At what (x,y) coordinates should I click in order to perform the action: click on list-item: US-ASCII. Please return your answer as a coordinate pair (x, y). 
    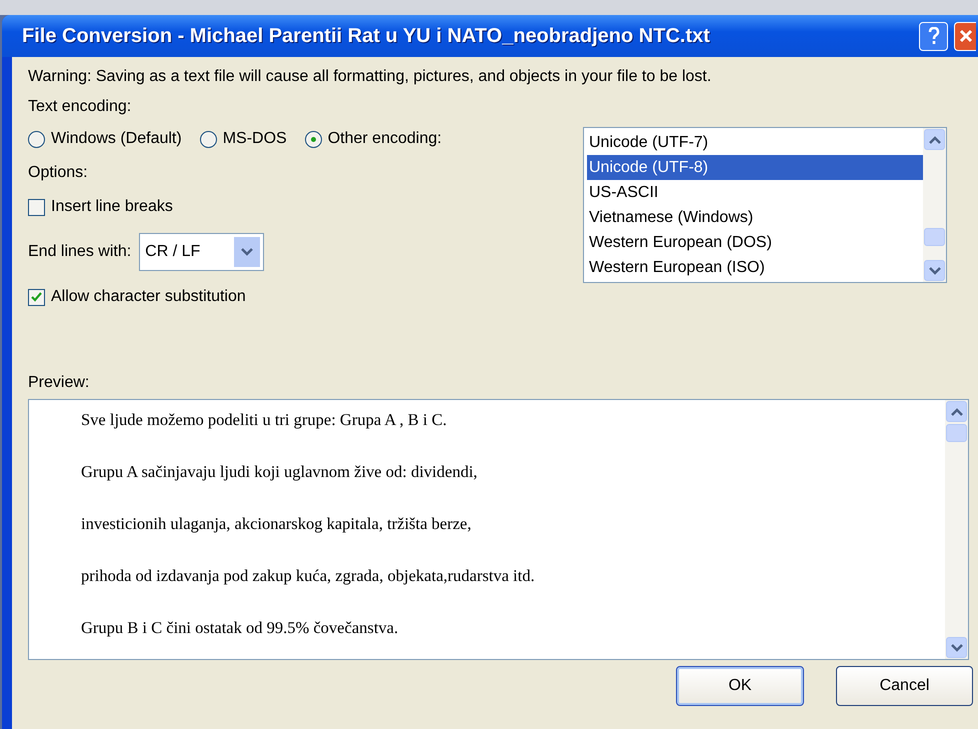
    Looking at the image, I should click on (755, 192).